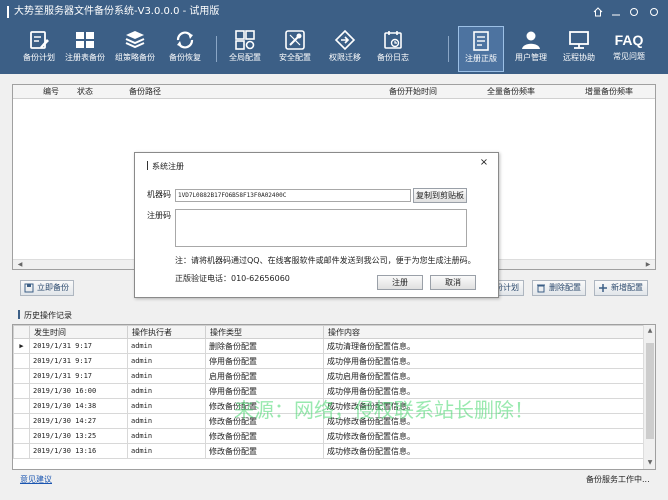  Describe the element at coordinates (629, 49) in the screenshot. I see `toolbar-faq: FAQ 常见问题` at that location.